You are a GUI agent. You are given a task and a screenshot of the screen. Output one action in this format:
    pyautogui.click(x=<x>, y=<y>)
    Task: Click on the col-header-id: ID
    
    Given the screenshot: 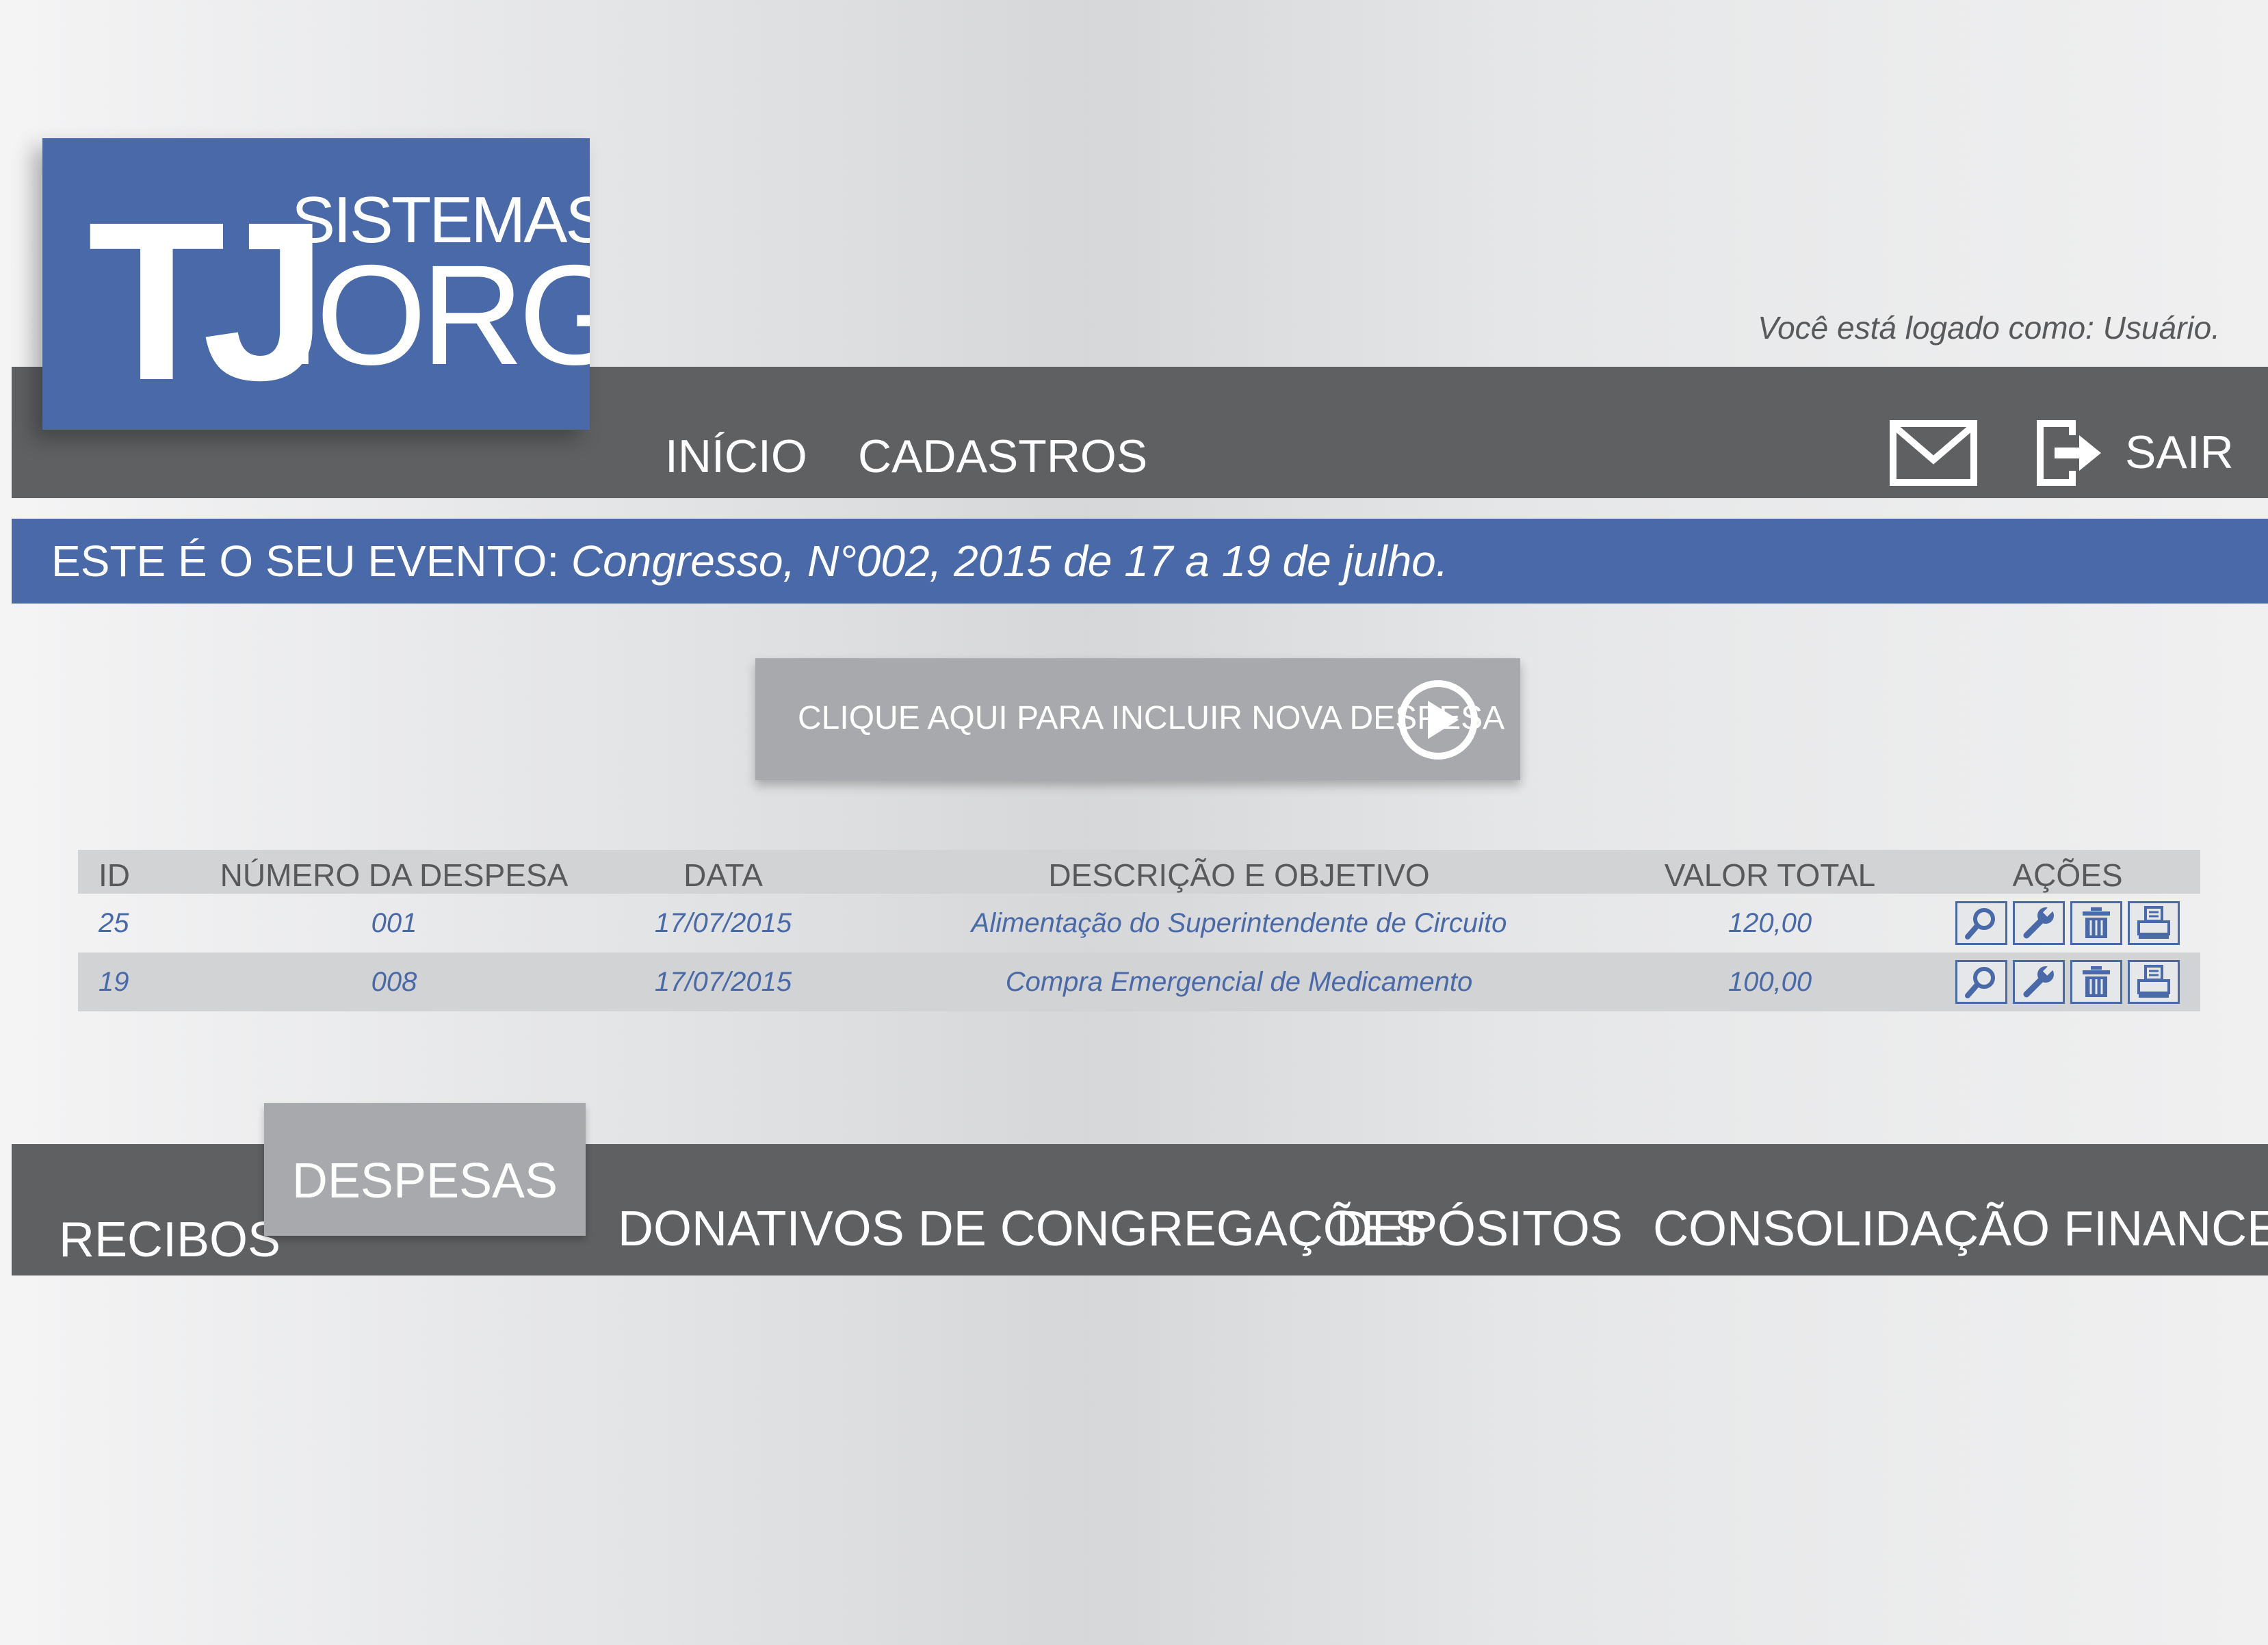 What is the action you would take?
    pyautogui.click(x=114, y=875)
    